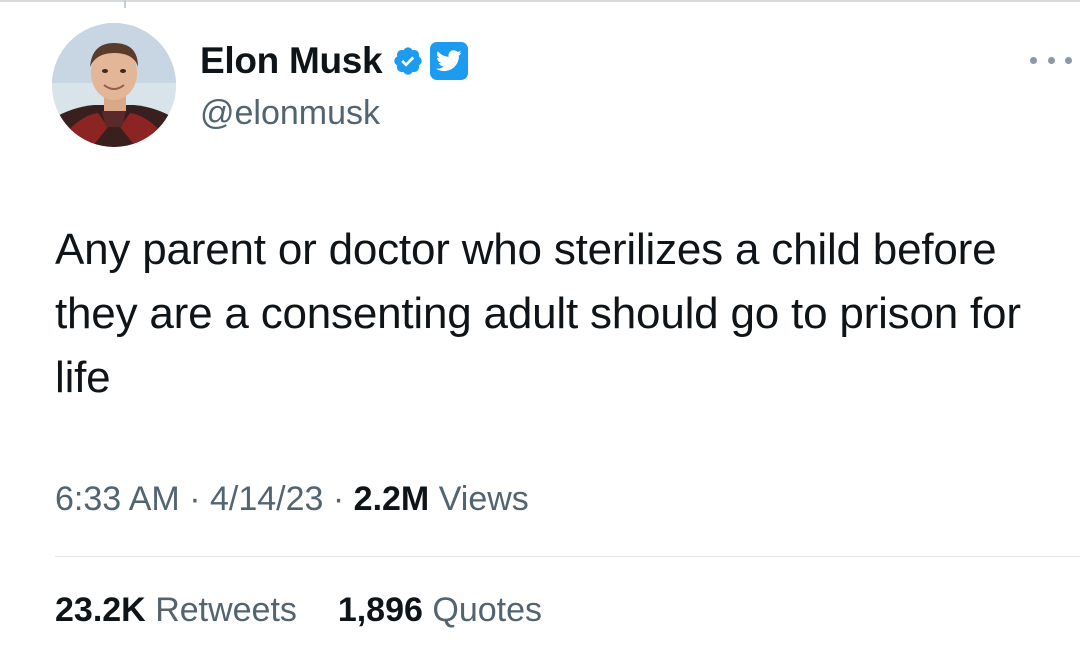  What do you see at coordinates (226, 610) in the screenshot?
I see `retweets-label: Retweets` at bounding box center [226, 610].